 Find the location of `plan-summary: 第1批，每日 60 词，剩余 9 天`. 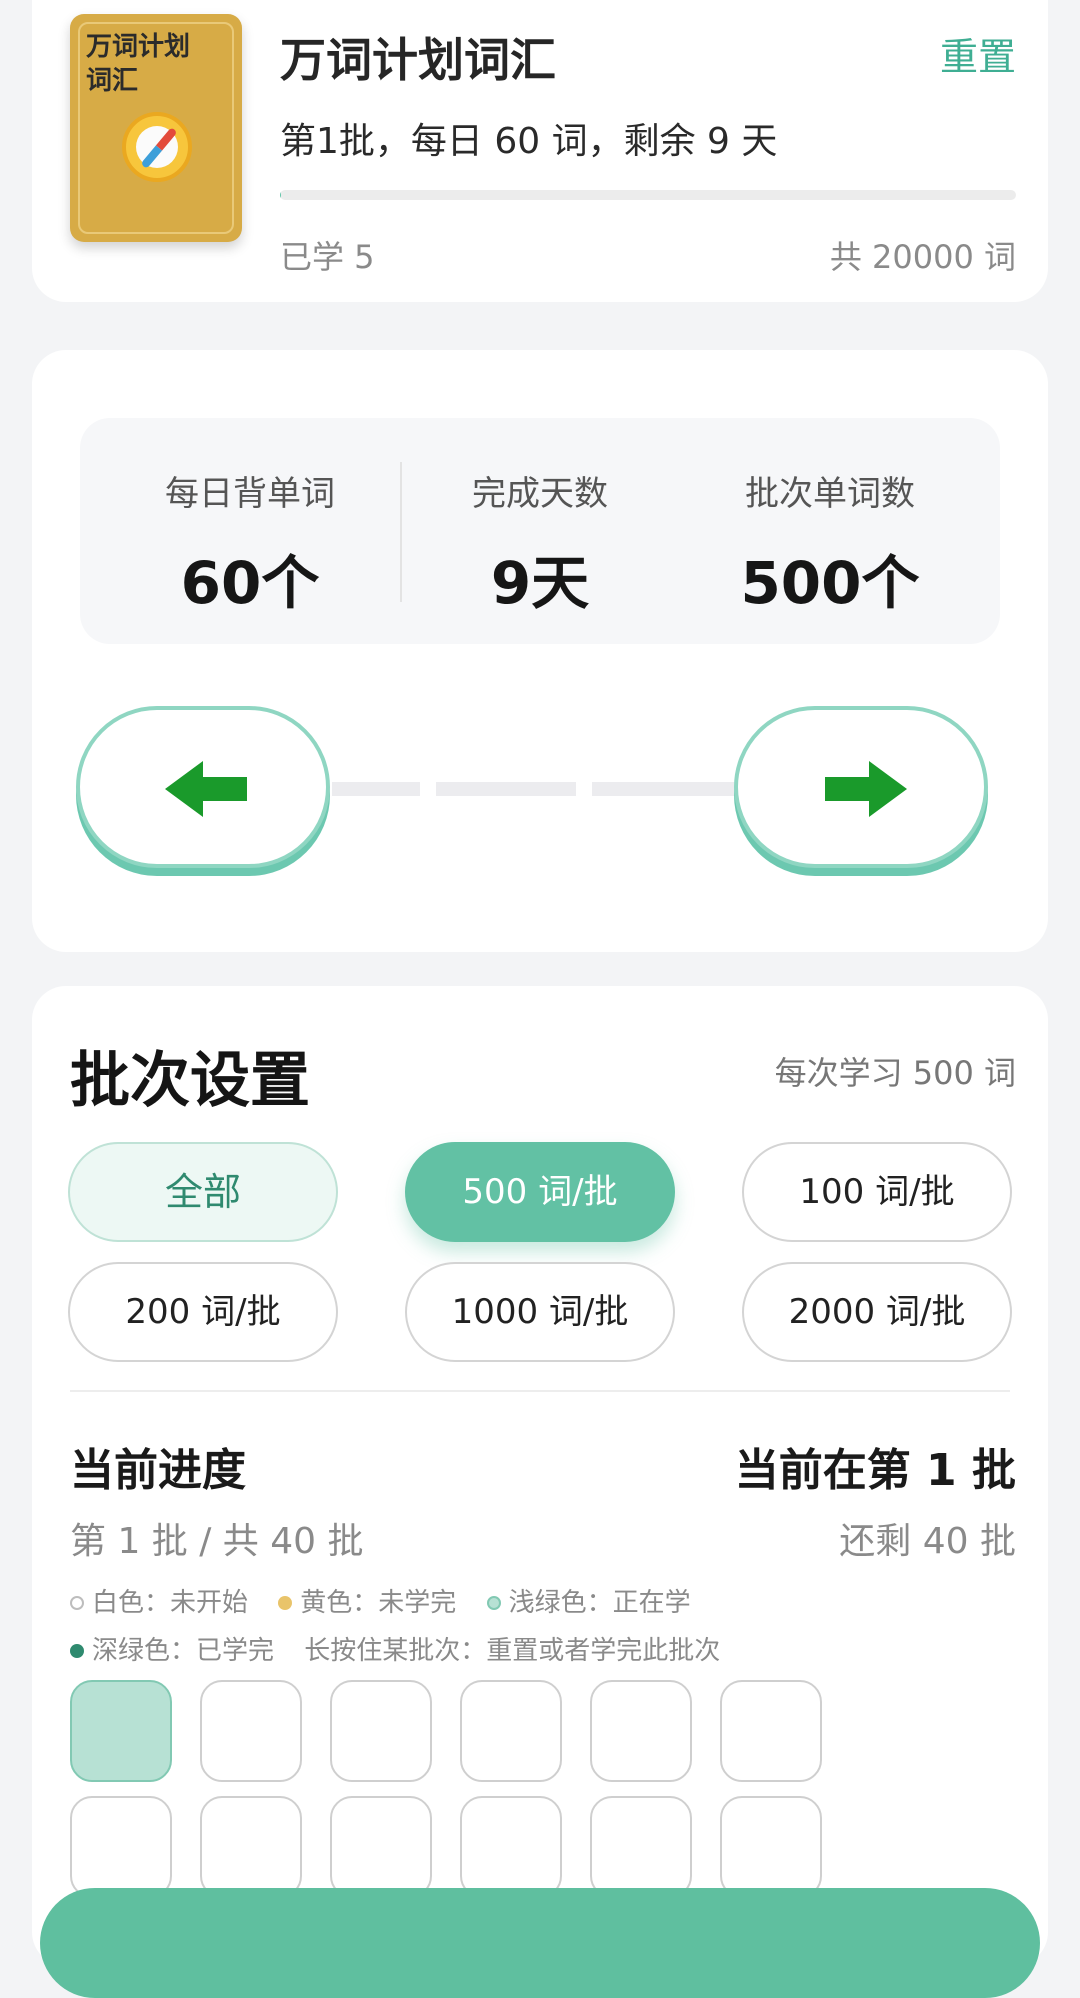

plan-summary: 第1批，每日 60 词，剩余 9 天 is located at coordinates (528, 138).